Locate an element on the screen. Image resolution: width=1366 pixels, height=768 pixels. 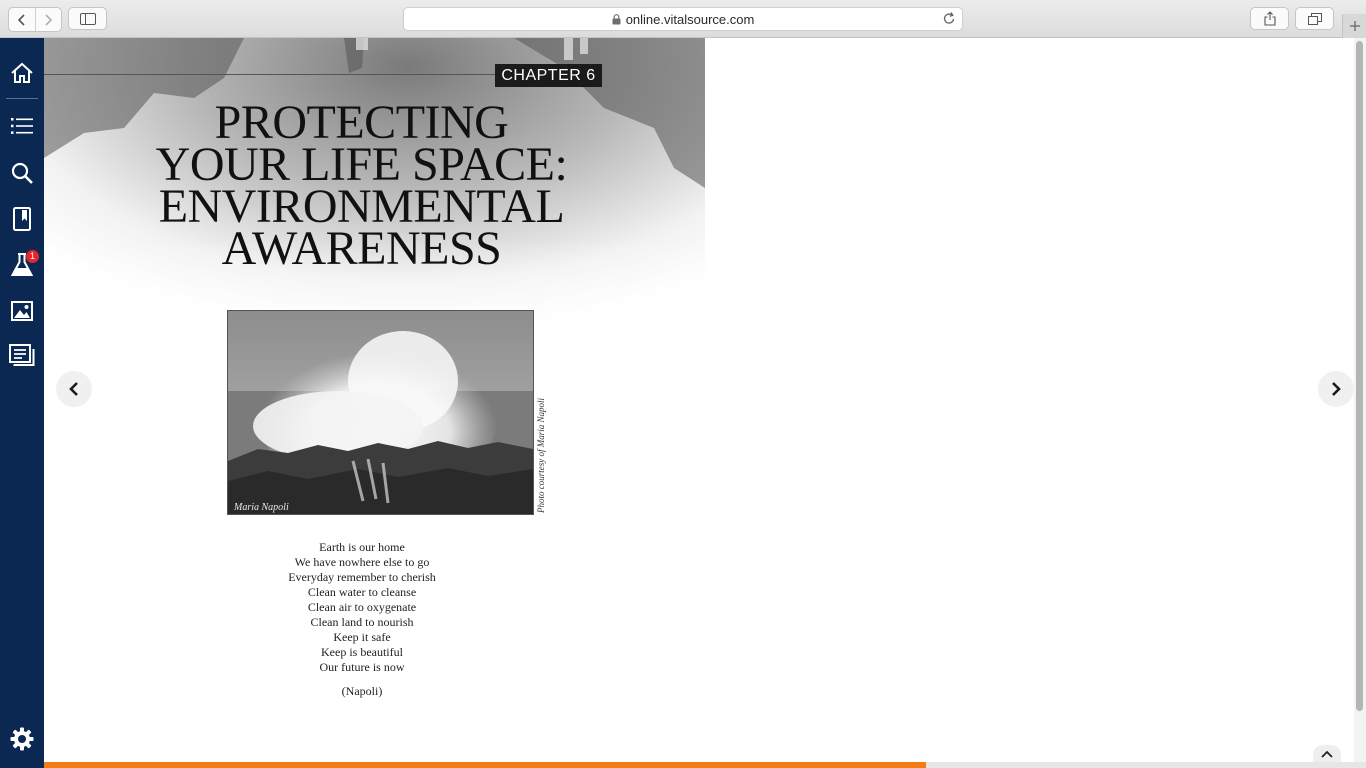
page-scrollbar is located at coordinates (1360, 400).